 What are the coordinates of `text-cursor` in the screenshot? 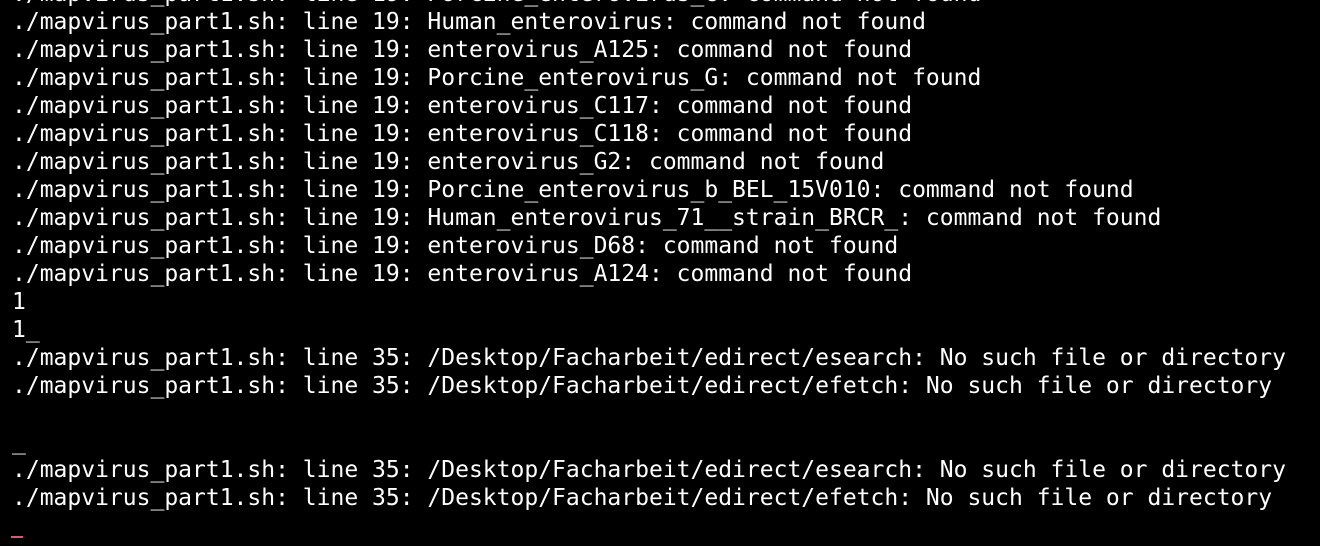 It's located at (17, 537).